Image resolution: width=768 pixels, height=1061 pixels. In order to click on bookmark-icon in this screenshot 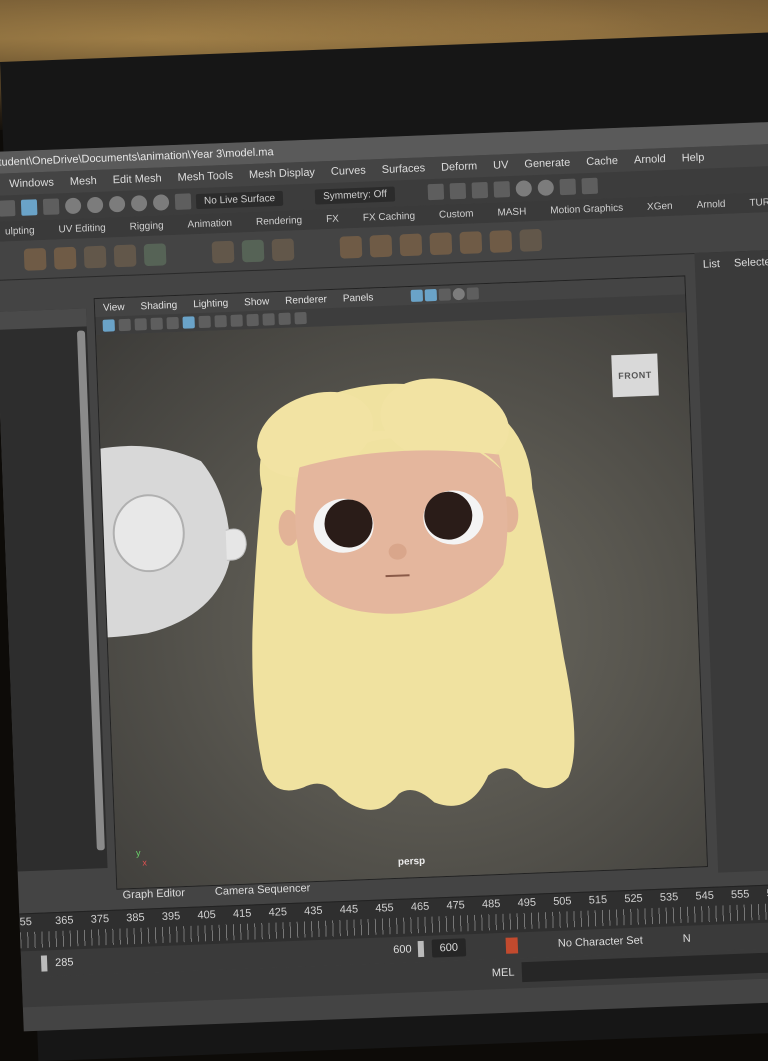, I will do `click(140, 324)`.